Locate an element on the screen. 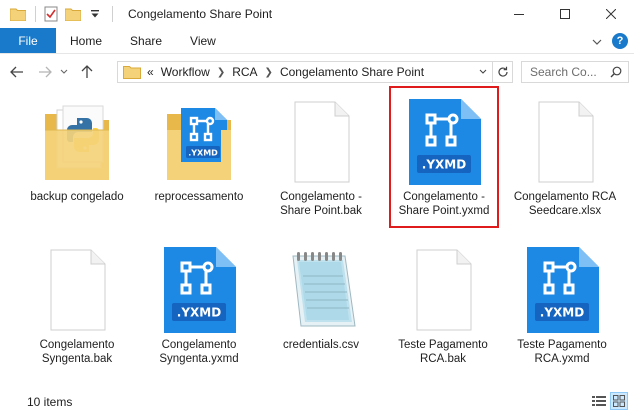 The width and height of the screenshot is (634, 416). file-label: Teste Pagamento RCA.bak is located at coordinates (443, 352).